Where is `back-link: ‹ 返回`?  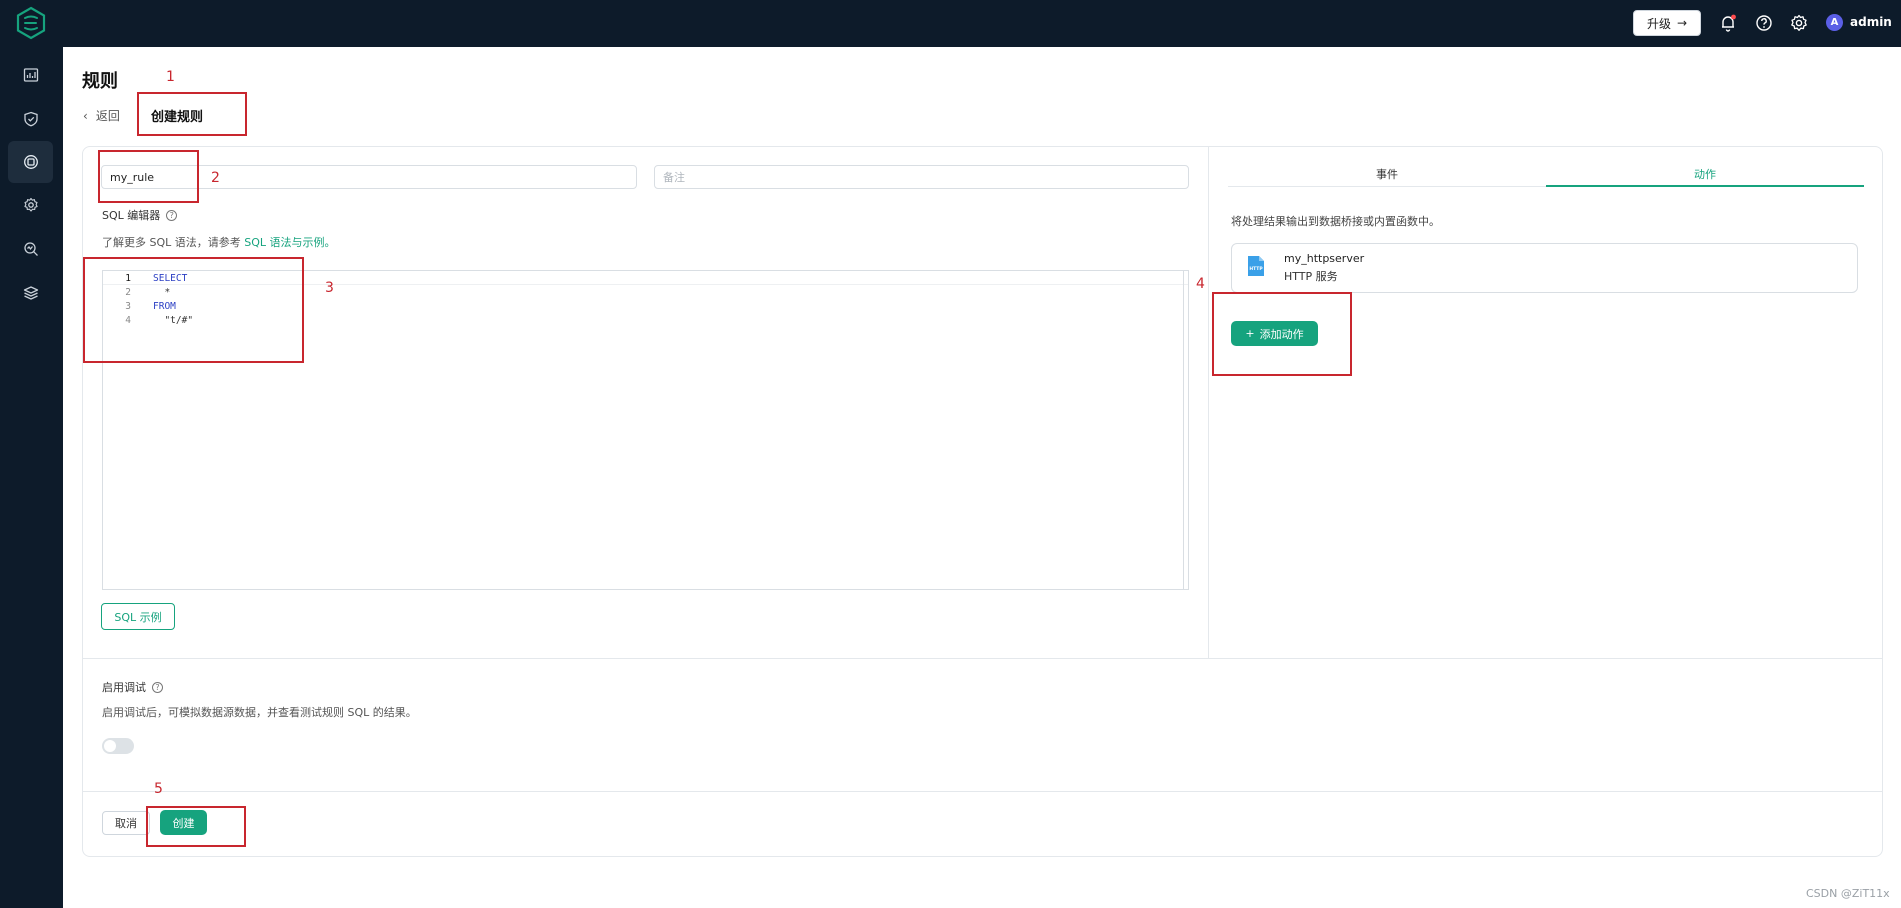 back-link: ‹ 返回 is located at coordinates (101, 115).